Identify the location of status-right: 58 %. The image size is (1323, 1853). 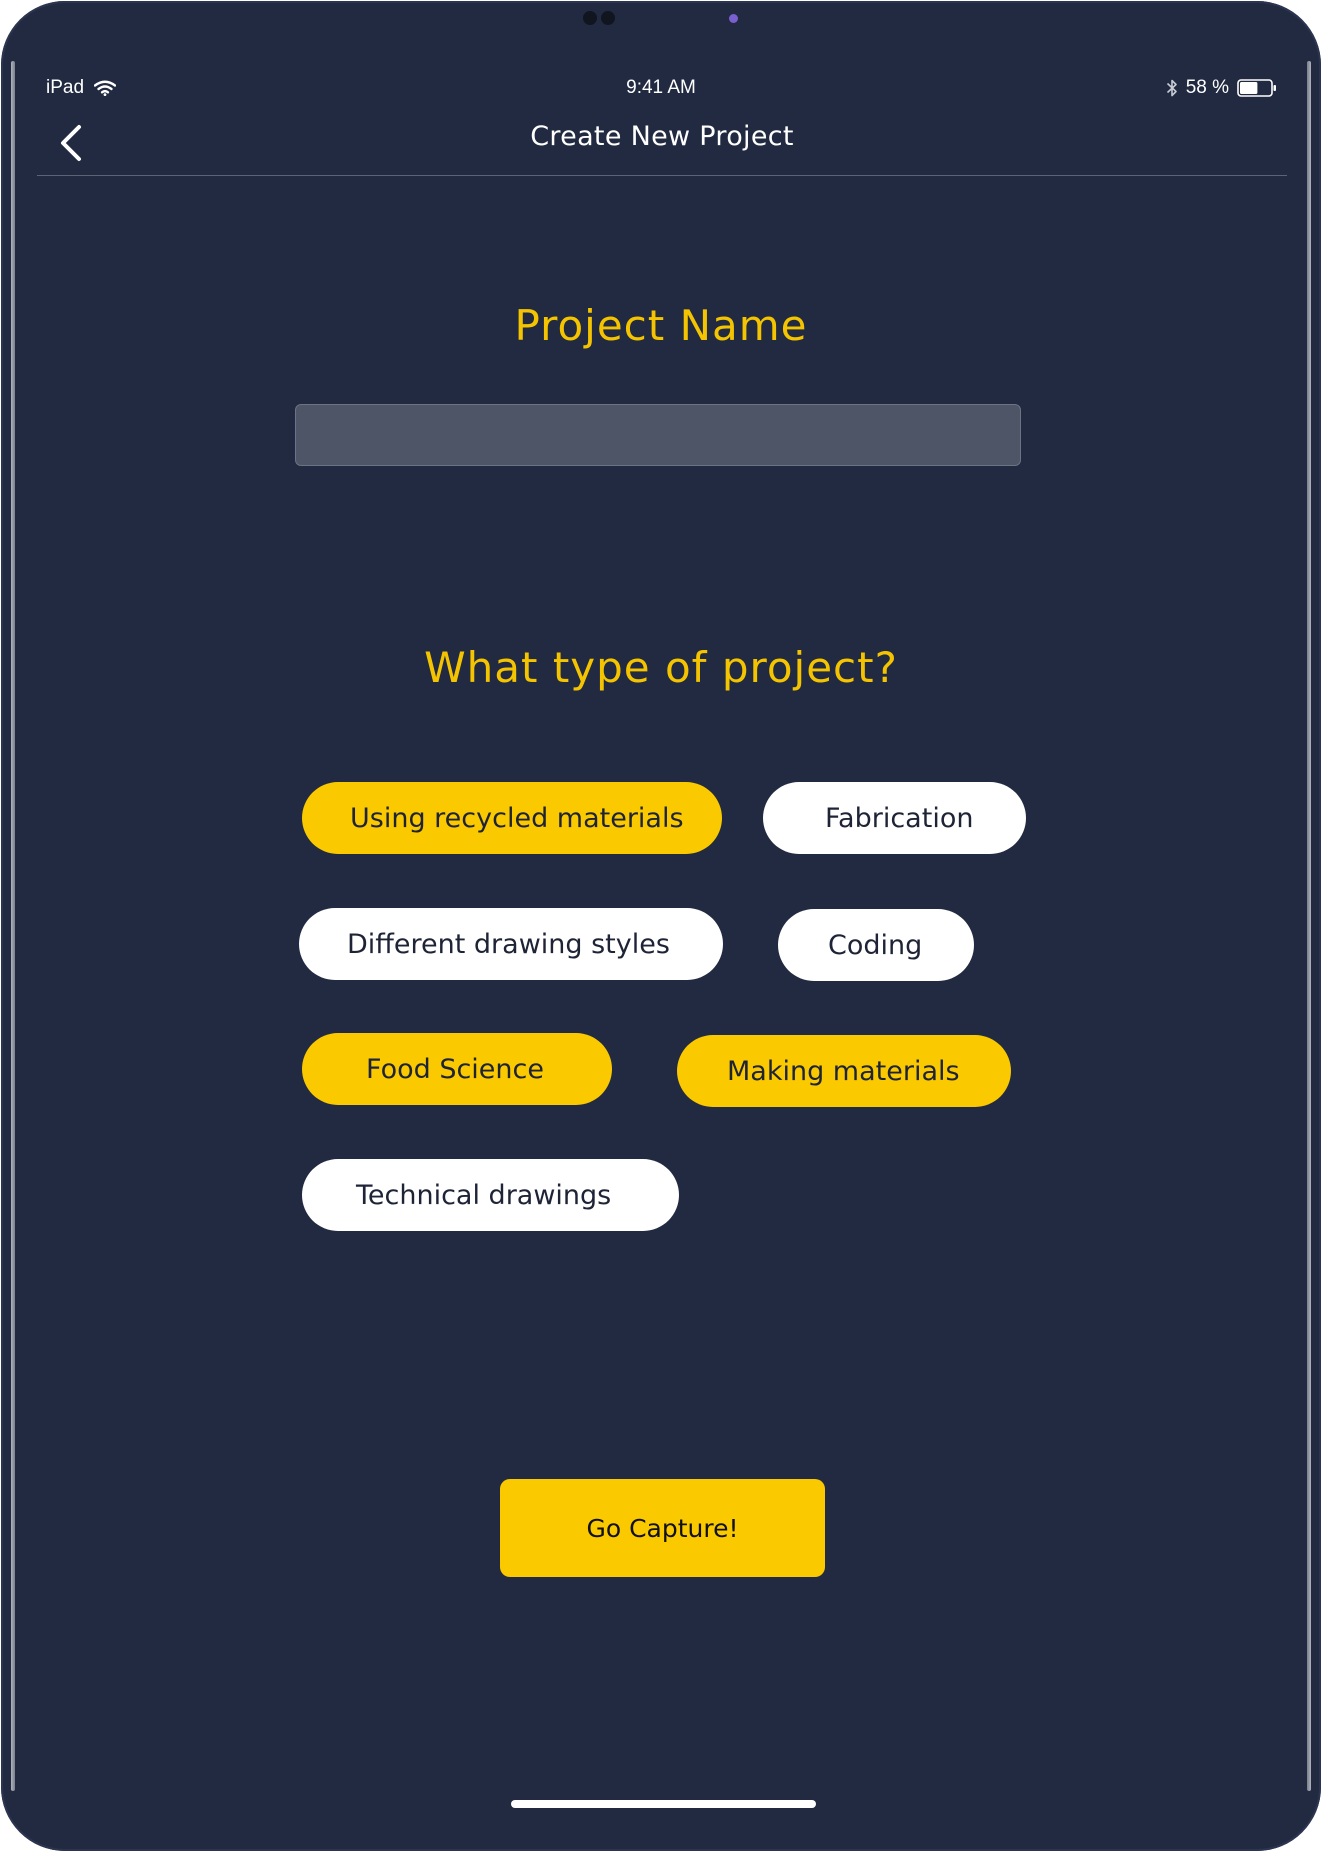
(1221, 88).